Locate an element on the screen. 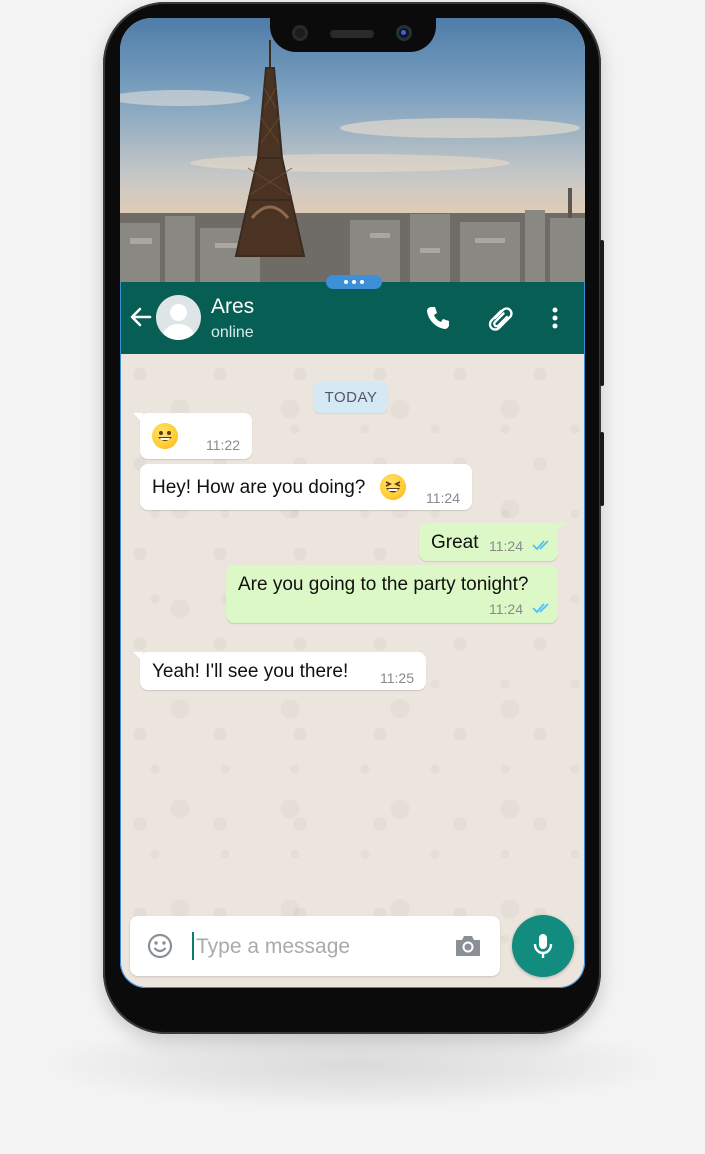  message-incoming: Hey! How are you doing? 11:24 is located at coordinates (306, 487).